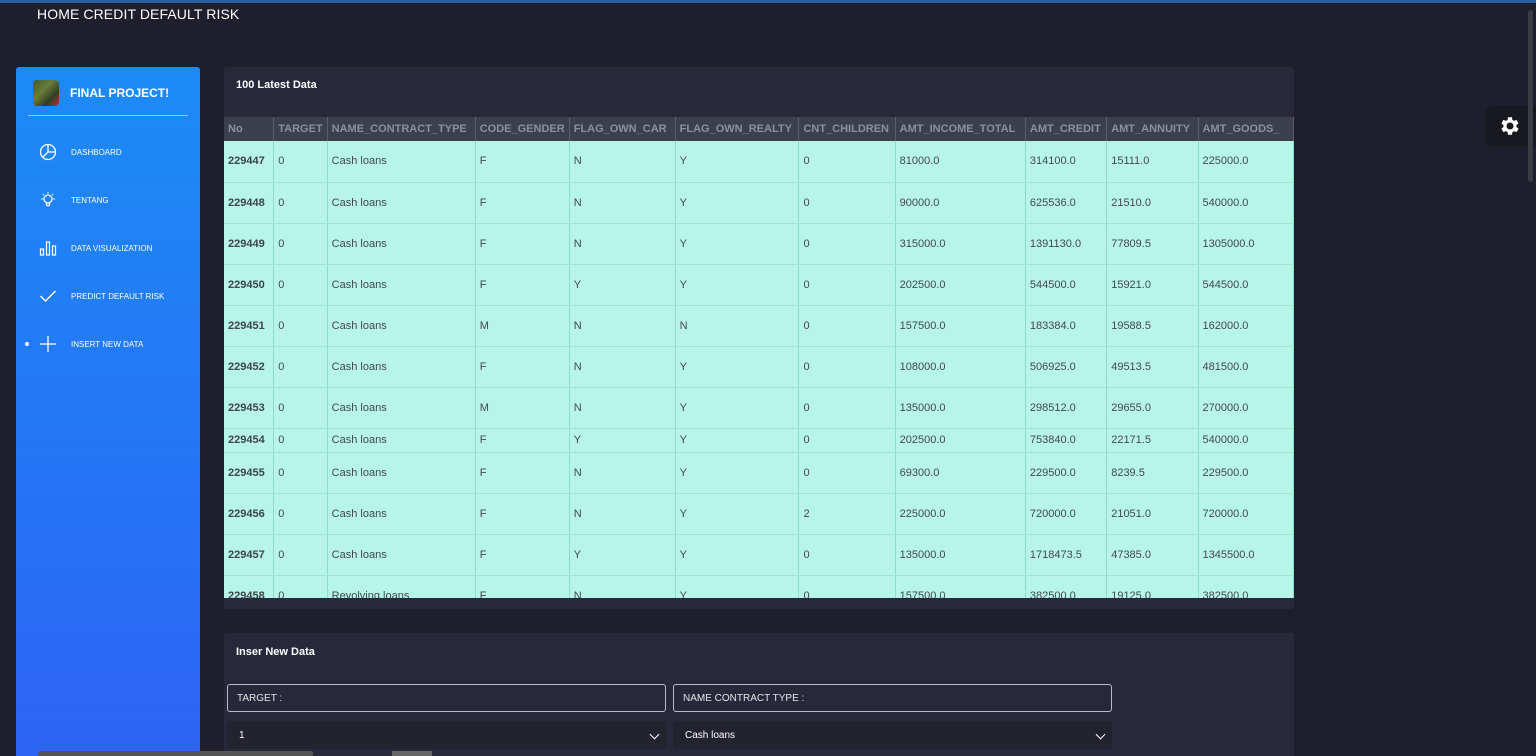 The image size is (1536, 756). I want to click on table-cell: 315000.0, so click(960, 244).